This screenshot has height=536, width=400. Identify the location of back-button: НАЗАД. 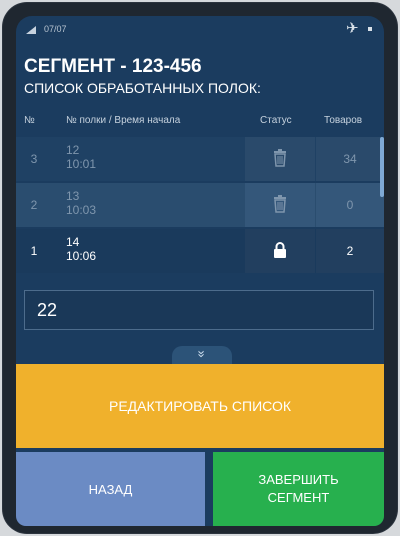
(110, 489).